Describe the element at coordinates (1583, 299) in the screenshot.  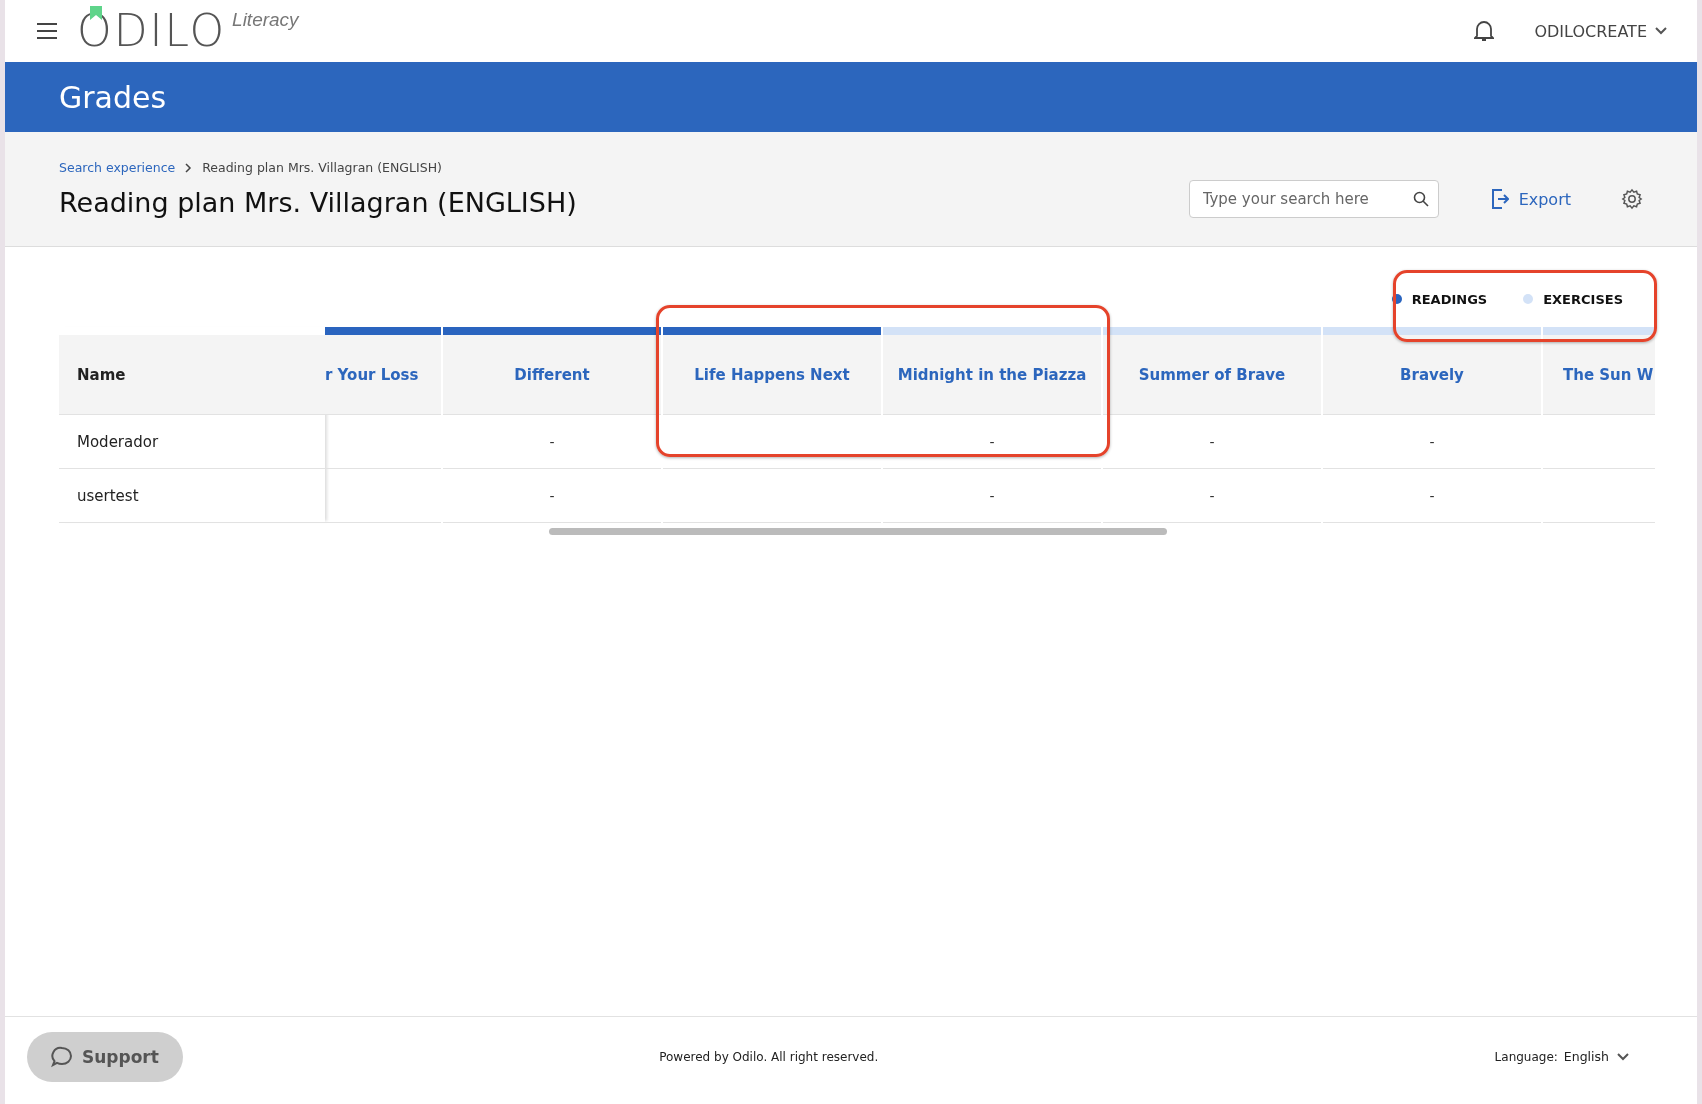
I see `legend-label: EXERCISES` at that location.